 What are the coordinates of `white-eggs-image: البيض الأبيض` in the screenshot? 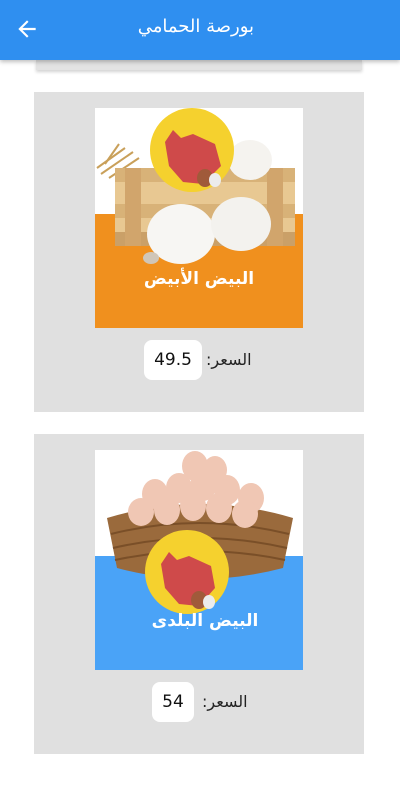 It's located at (199, 218).